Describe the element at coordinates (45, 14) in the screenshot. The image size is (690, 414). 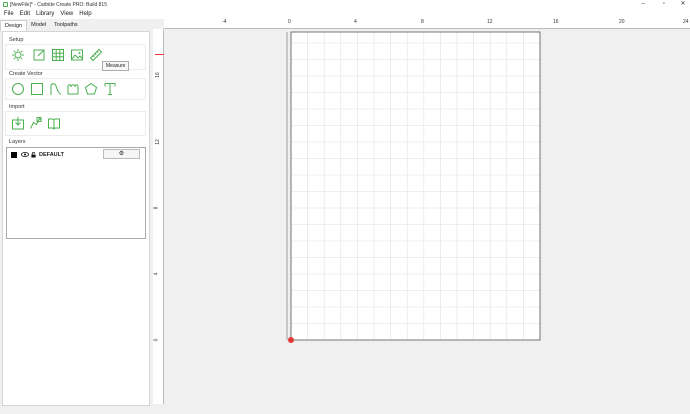
I see `menu-library: Library` at that location.